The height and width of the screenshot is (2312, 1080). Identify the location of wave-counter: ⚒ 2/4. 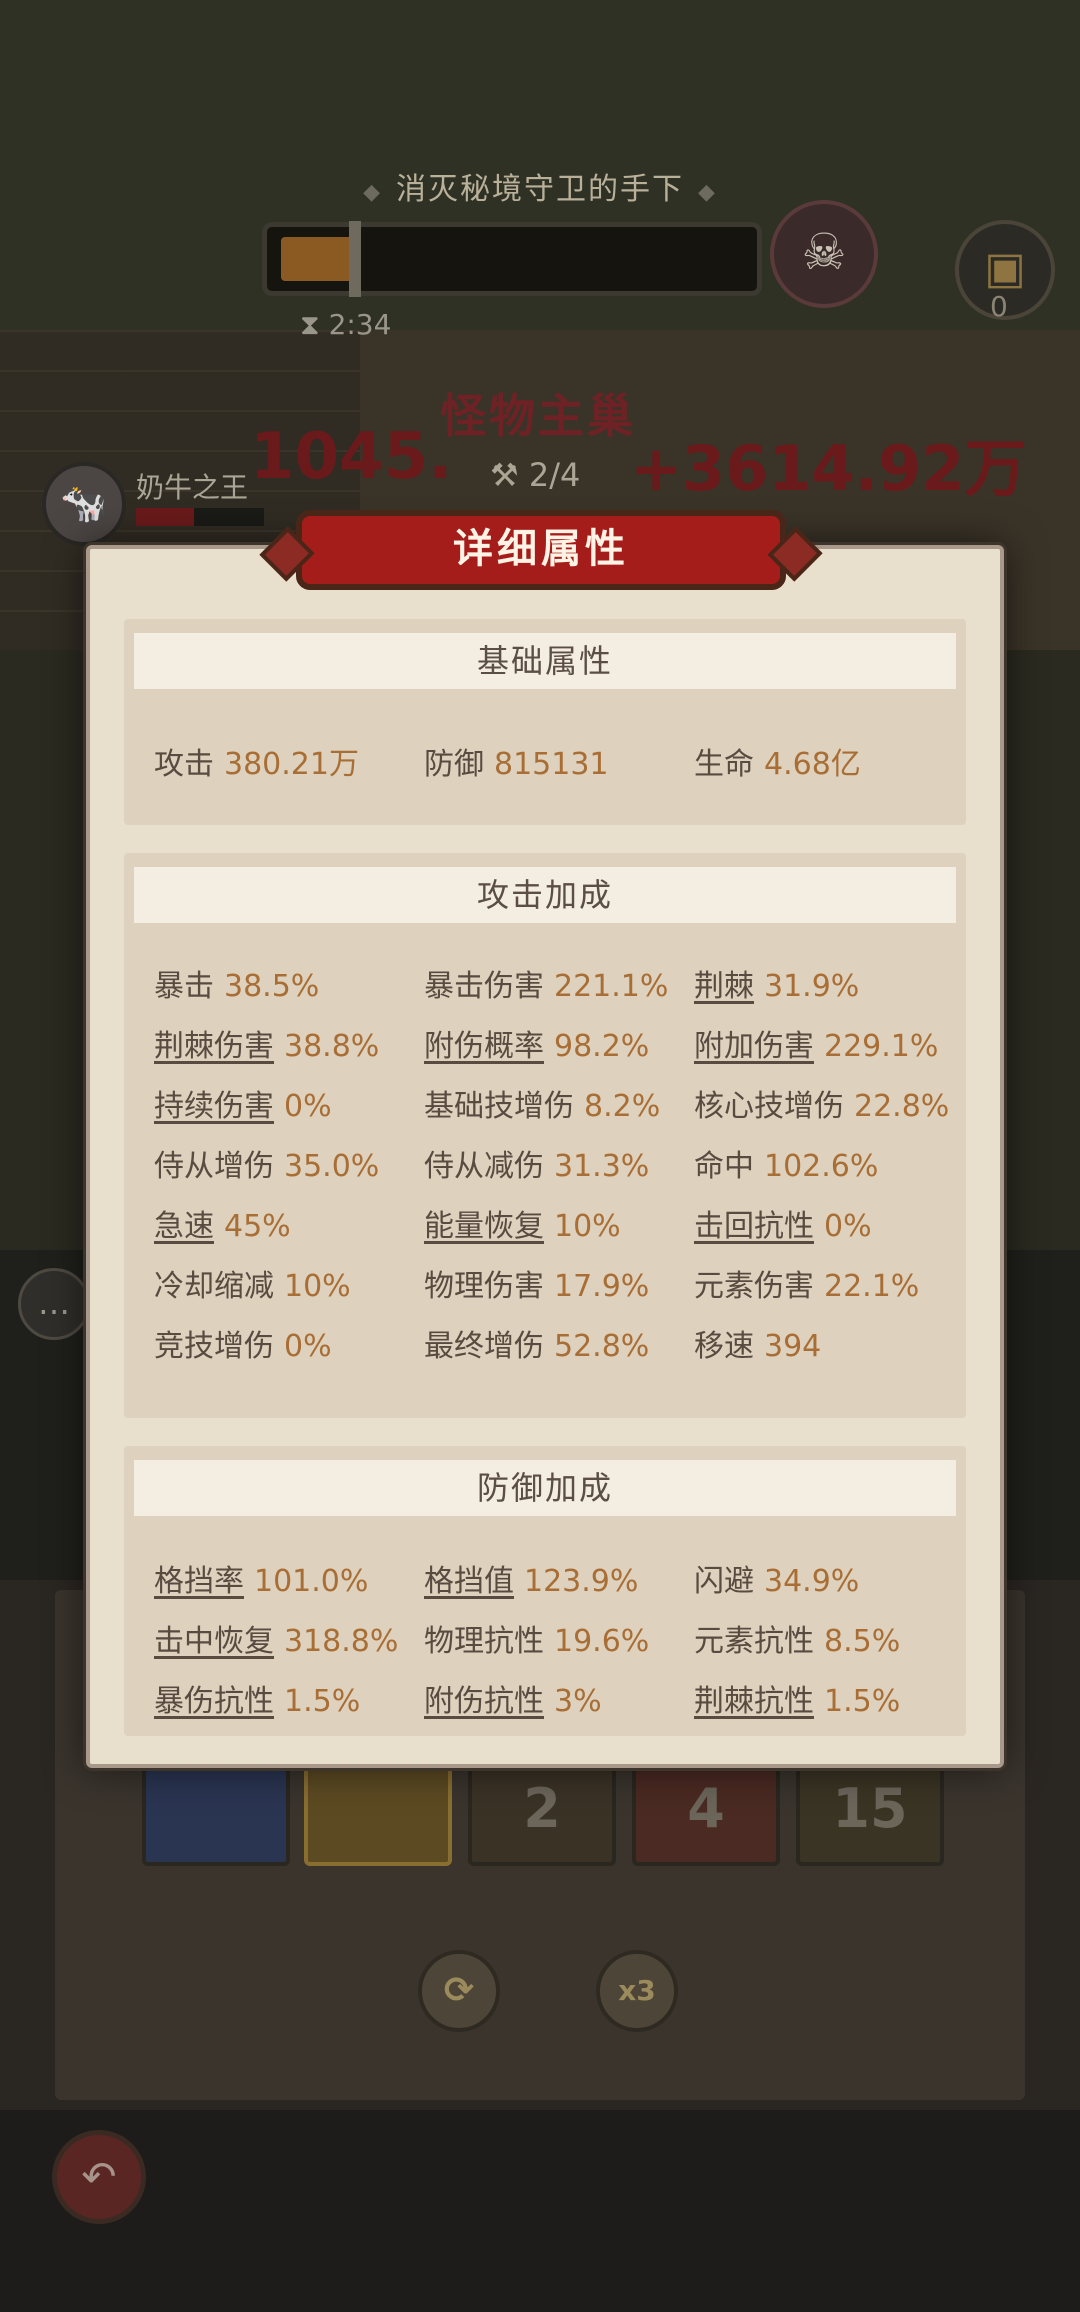
(535, 475).